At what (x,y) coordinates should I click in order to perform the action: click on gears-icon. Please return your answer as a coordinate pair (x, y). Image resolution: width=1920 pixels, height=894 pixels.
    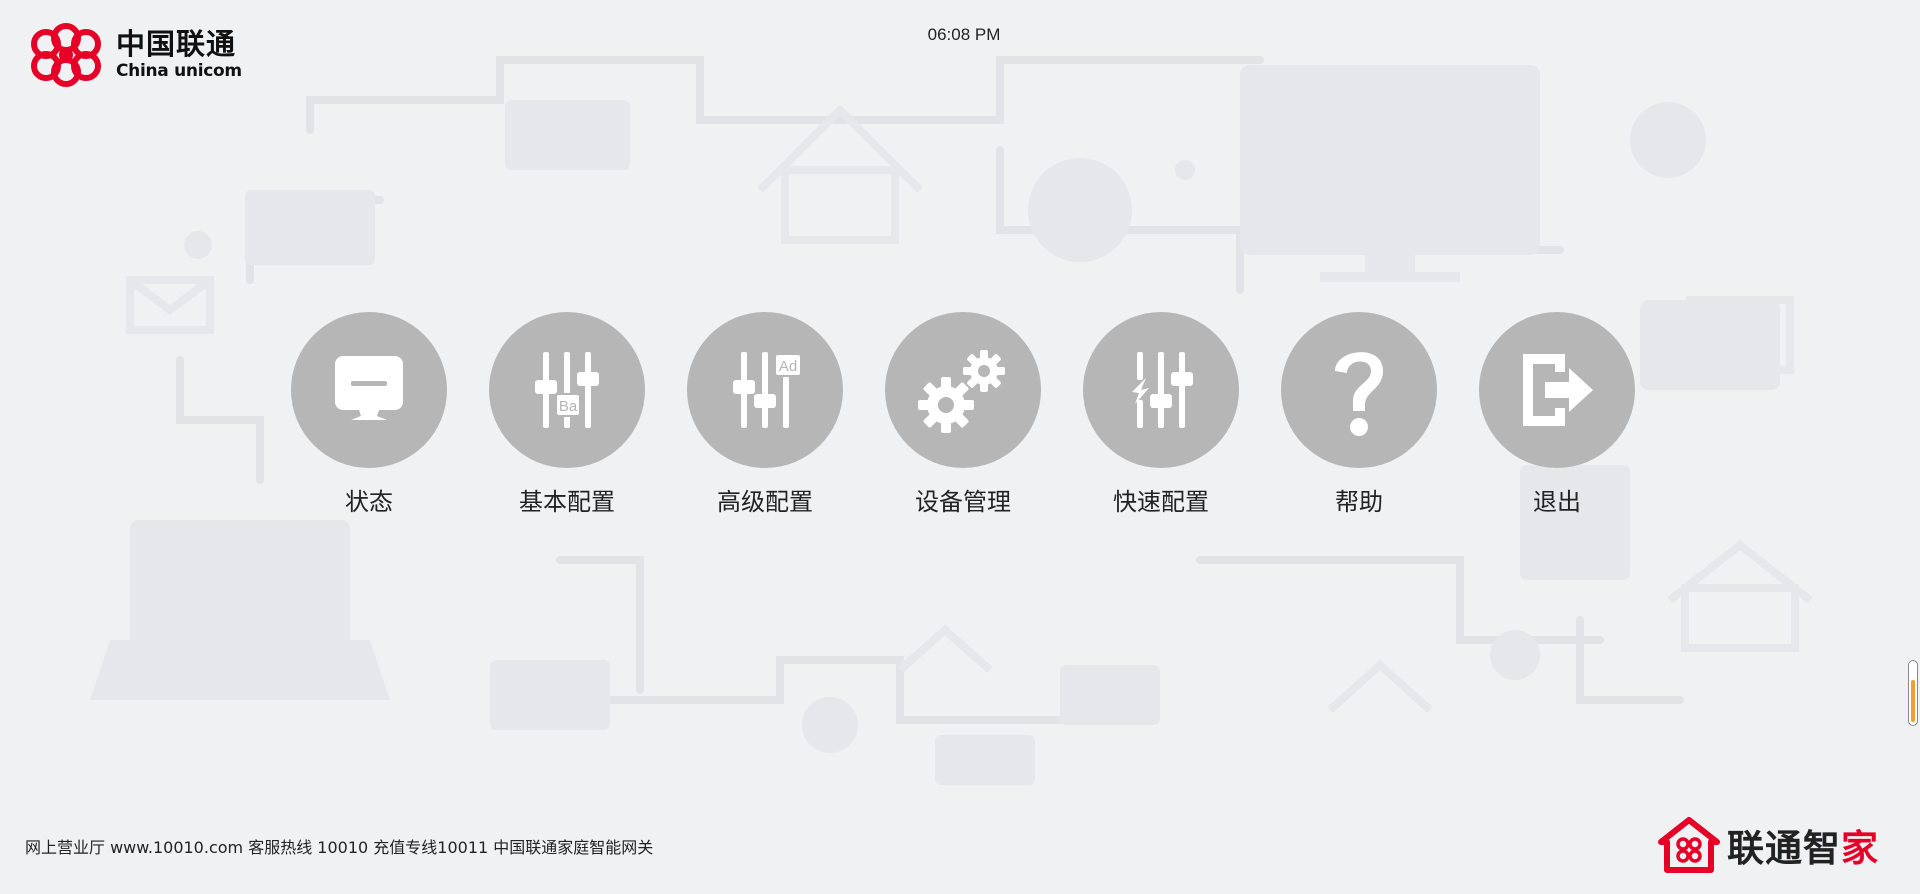
    Looking at the image, I should click on (961, 391).